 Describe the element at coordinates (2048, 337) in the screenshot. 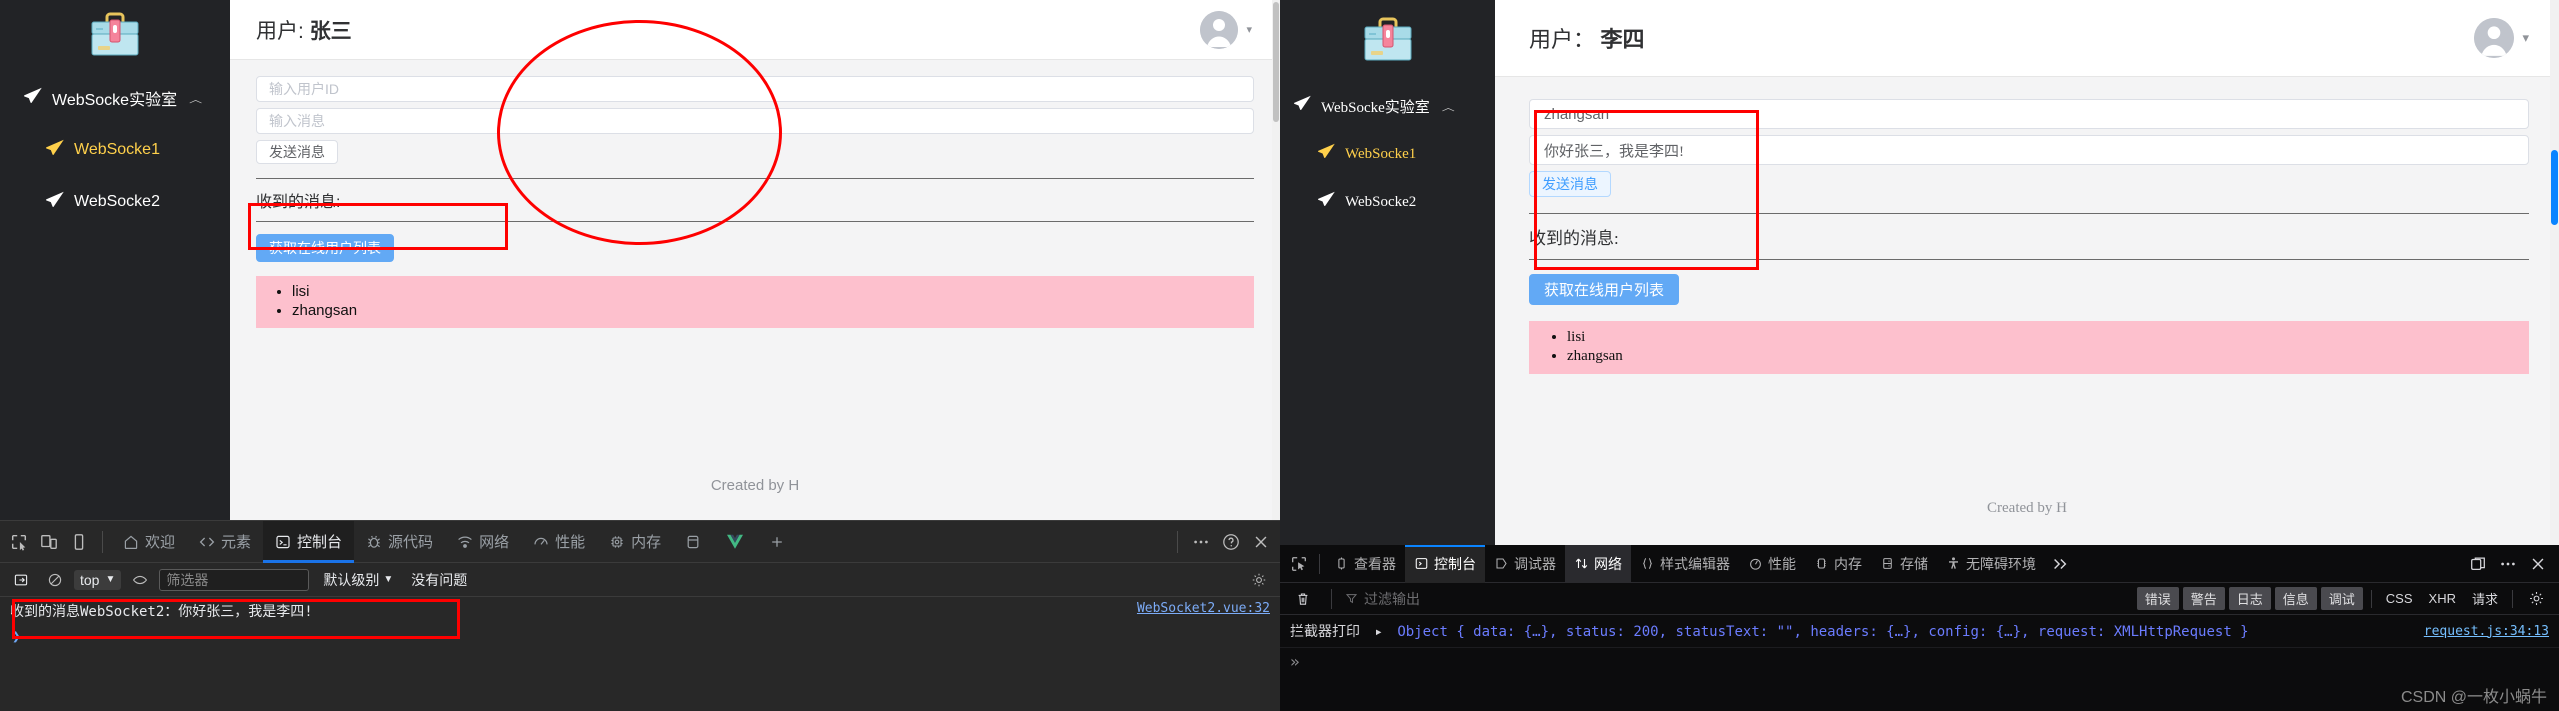

I see `list-item: lisi` at that location.